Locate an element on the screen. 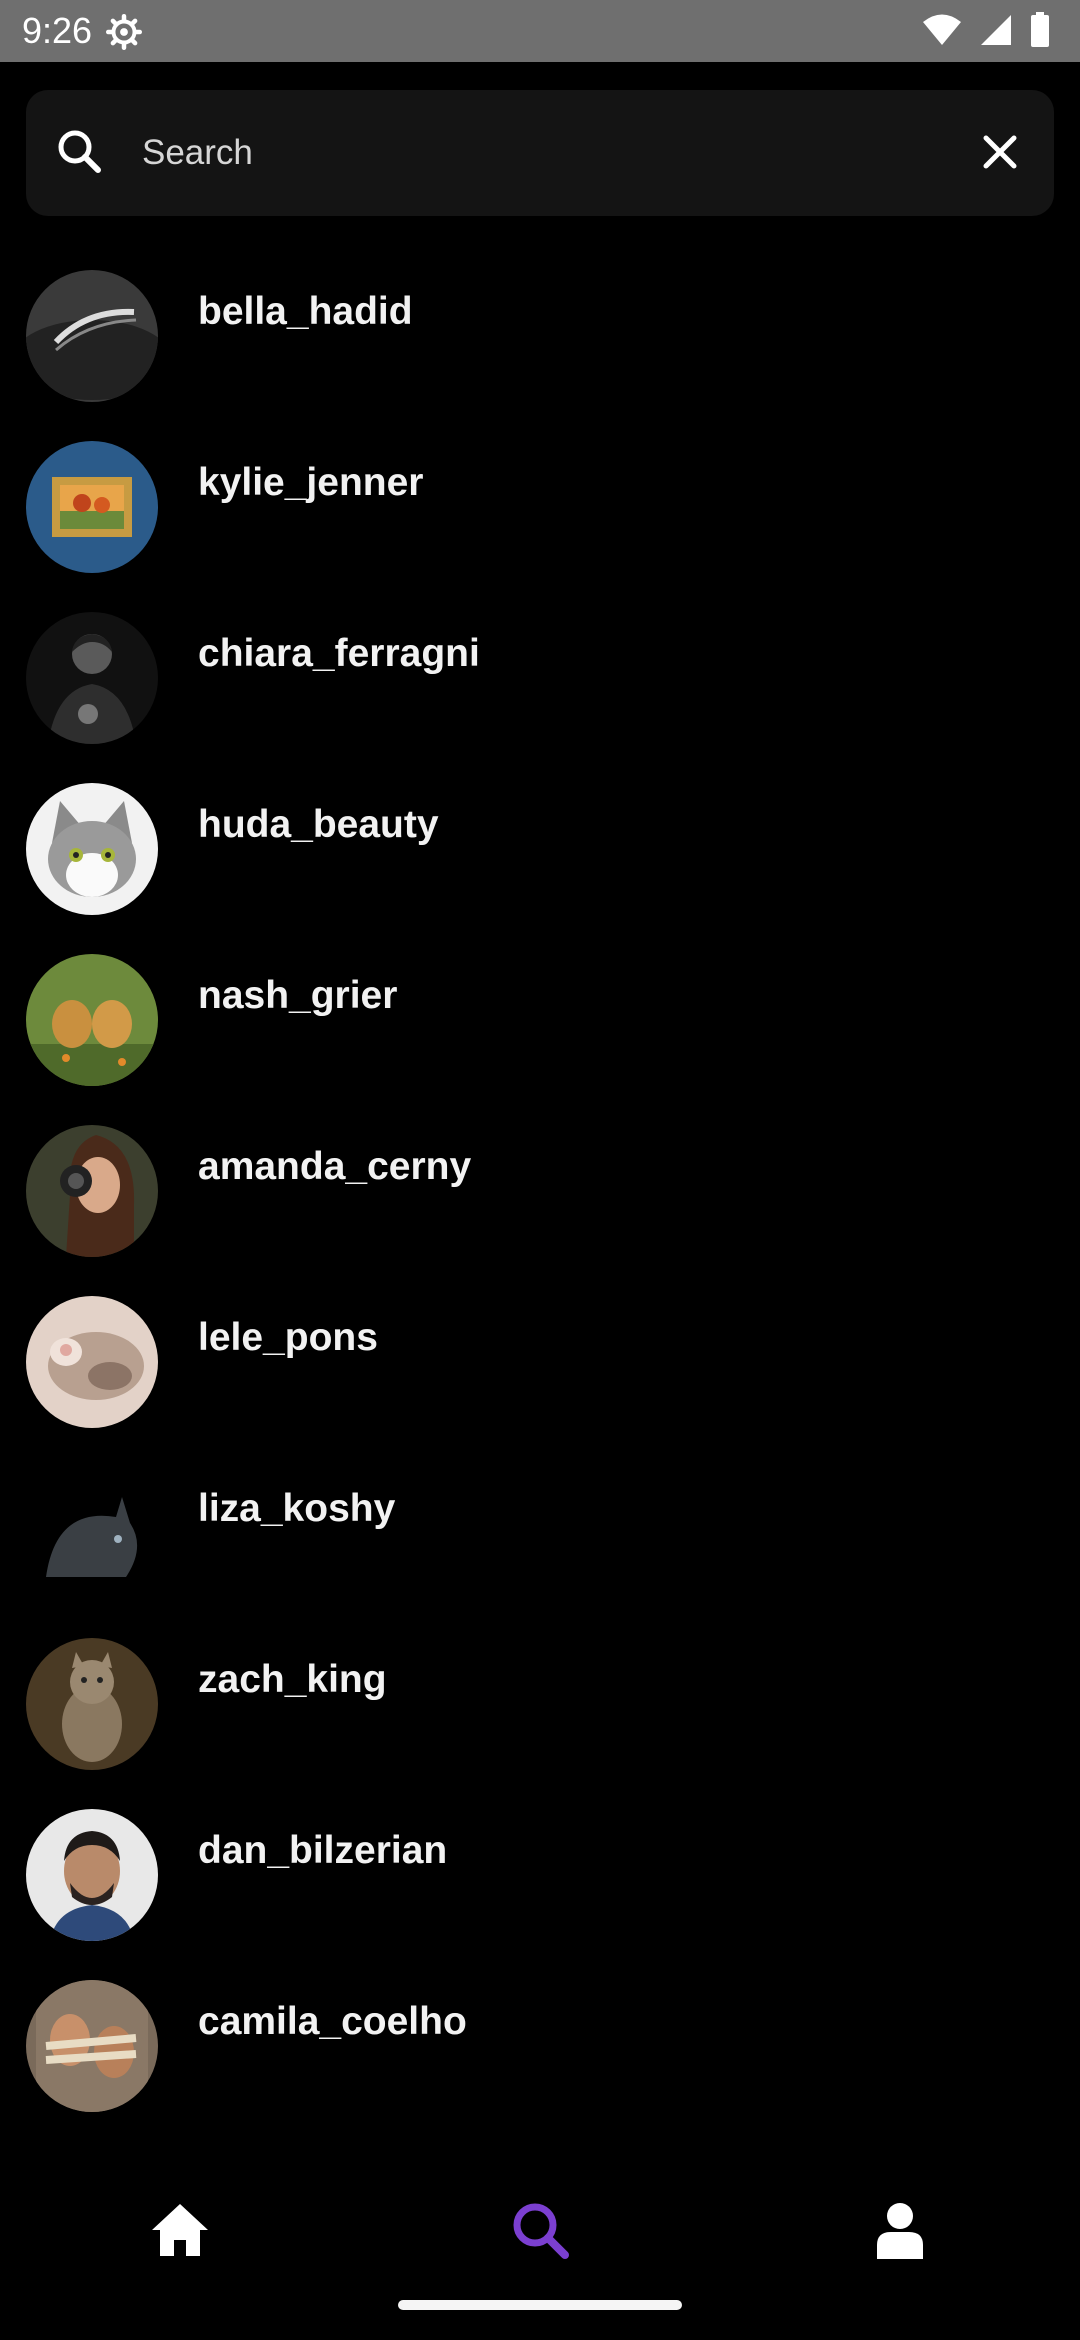  nav-search is located at coordinates (540, 2230).